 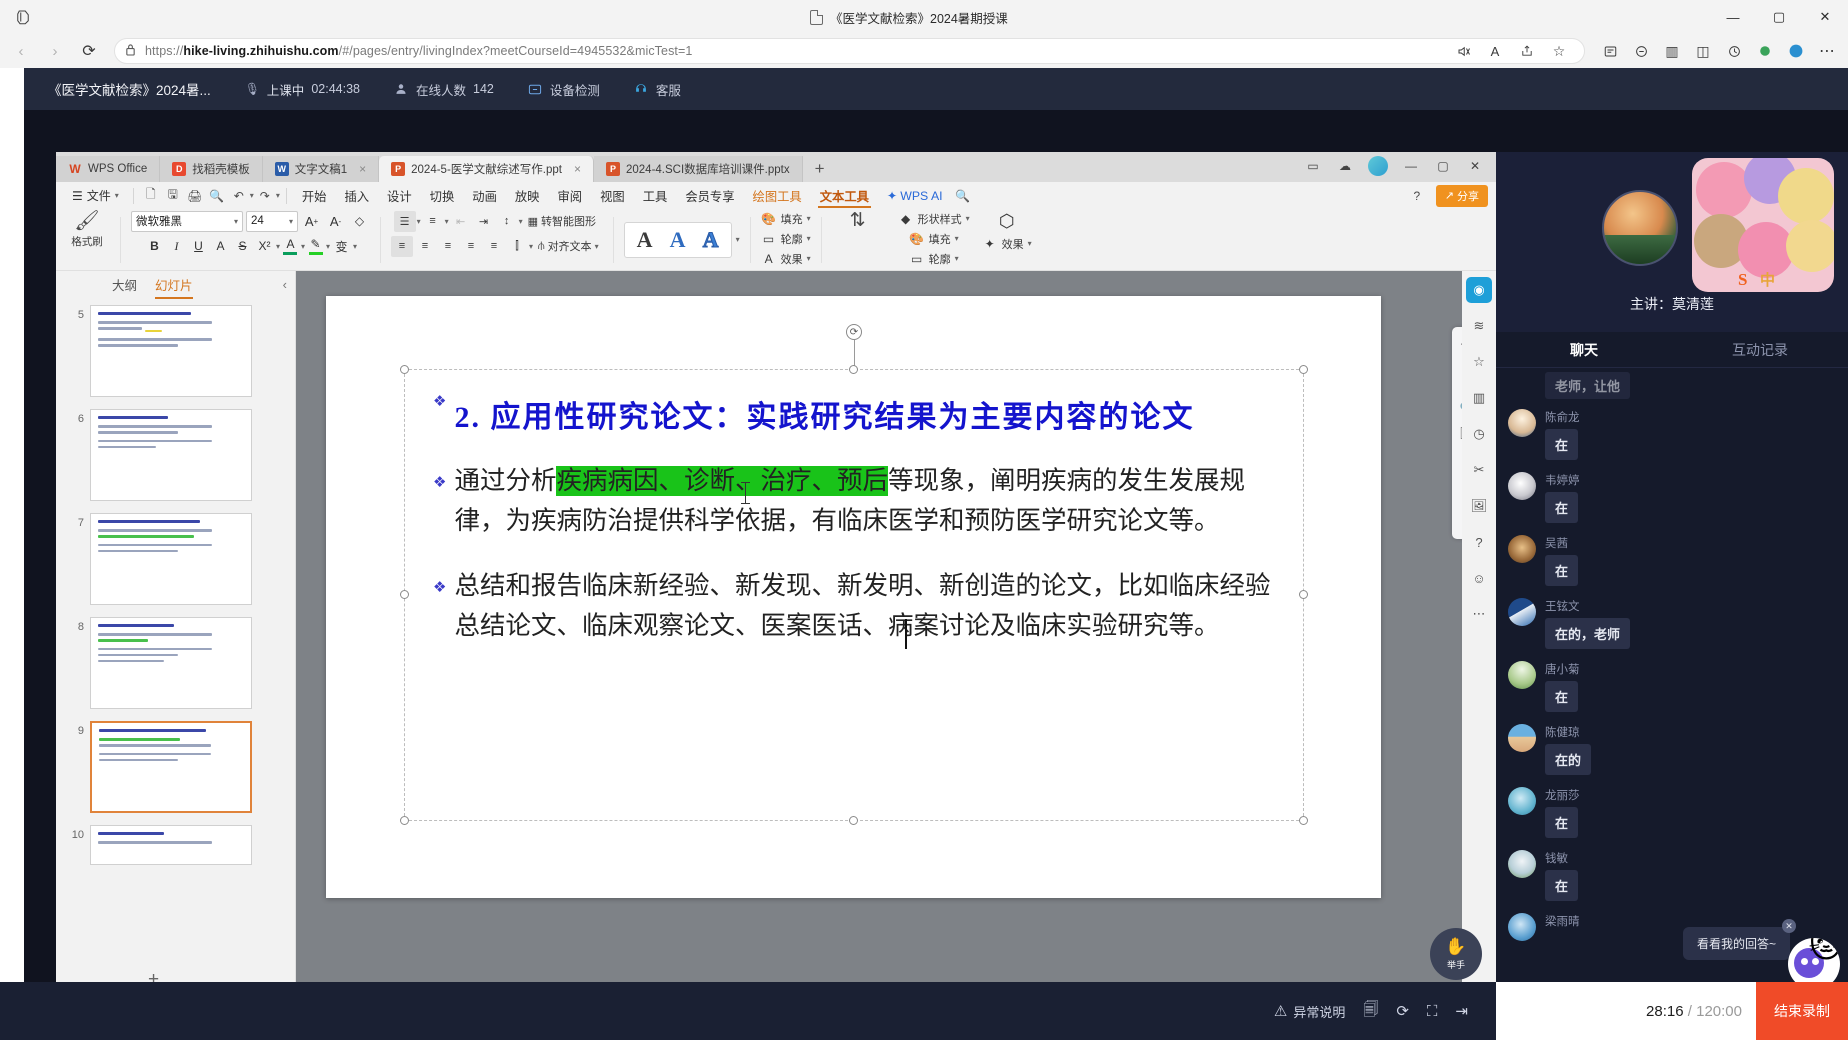 I want to click on dock-favorites-icon: ☆, so click(x=1479, y=362).